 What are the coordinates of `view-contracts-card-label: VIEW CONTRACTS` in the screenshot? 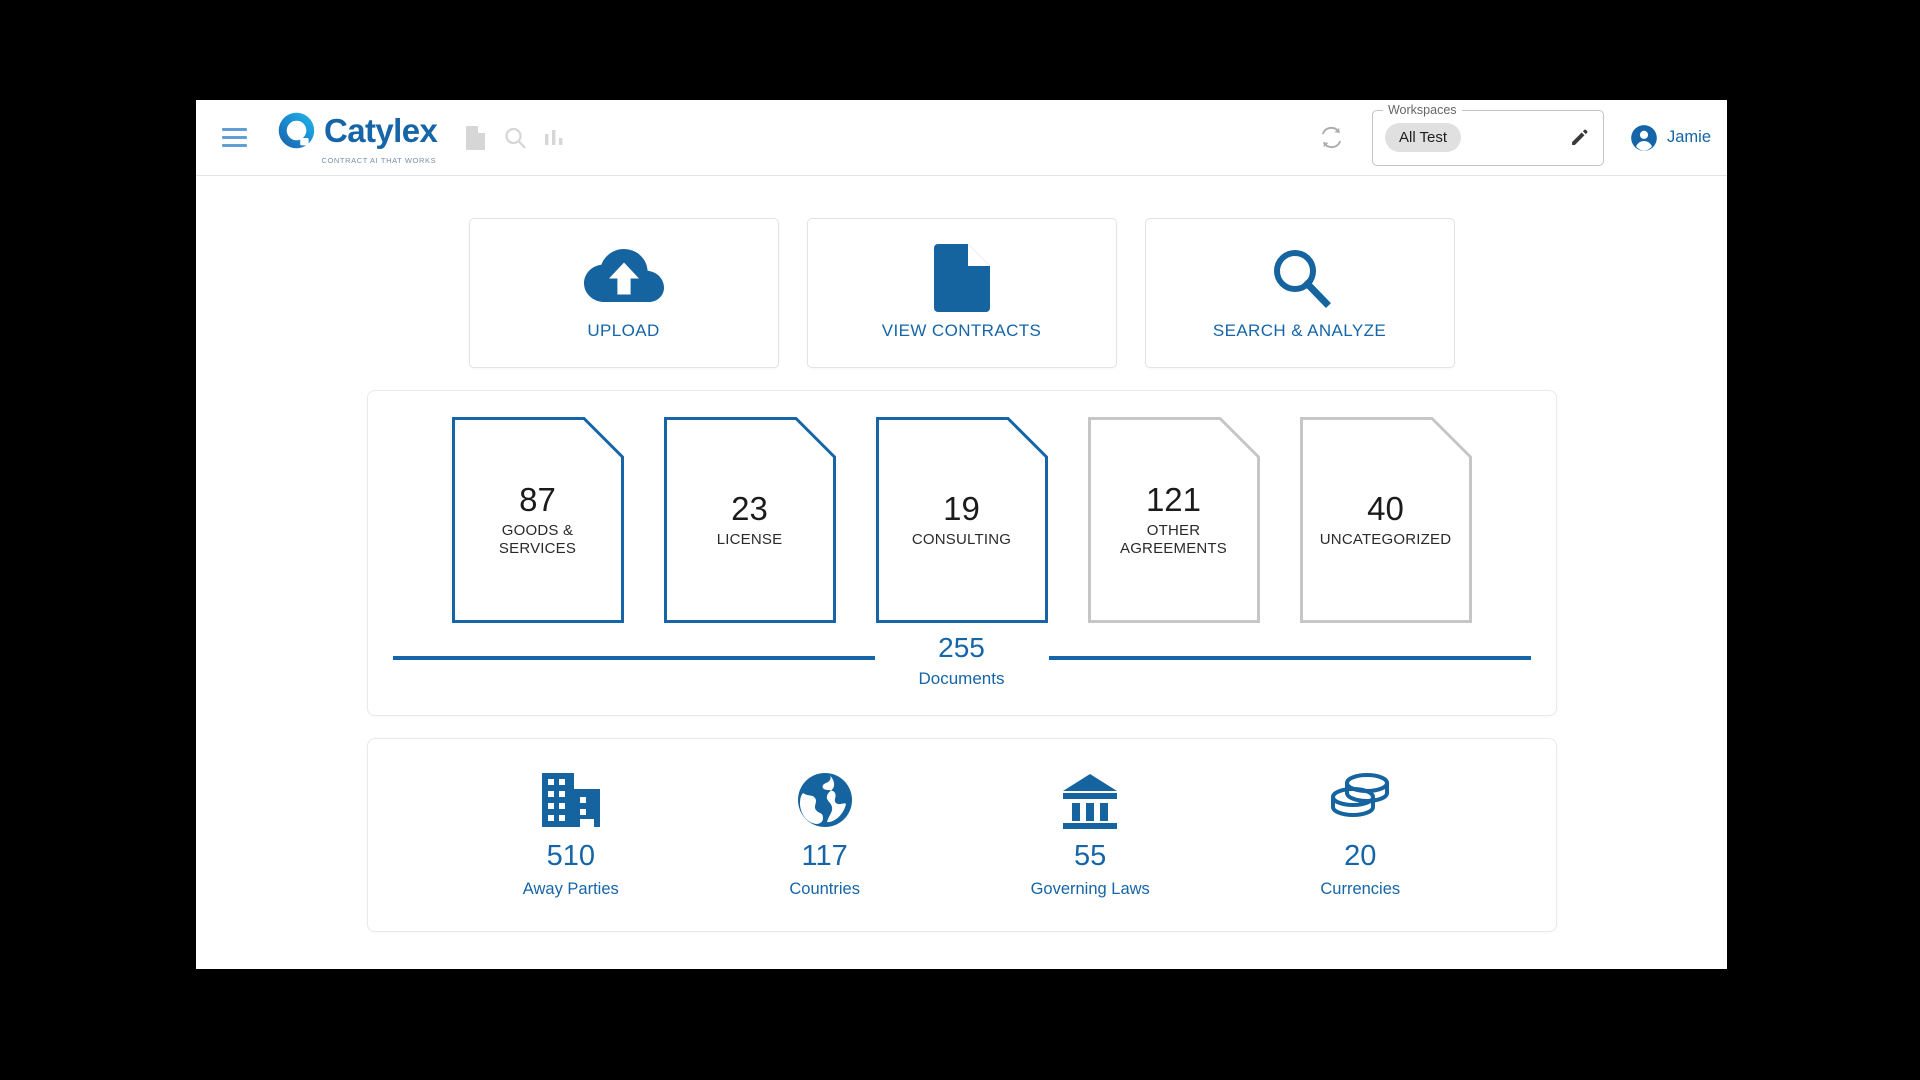 It's located at (961, 330).